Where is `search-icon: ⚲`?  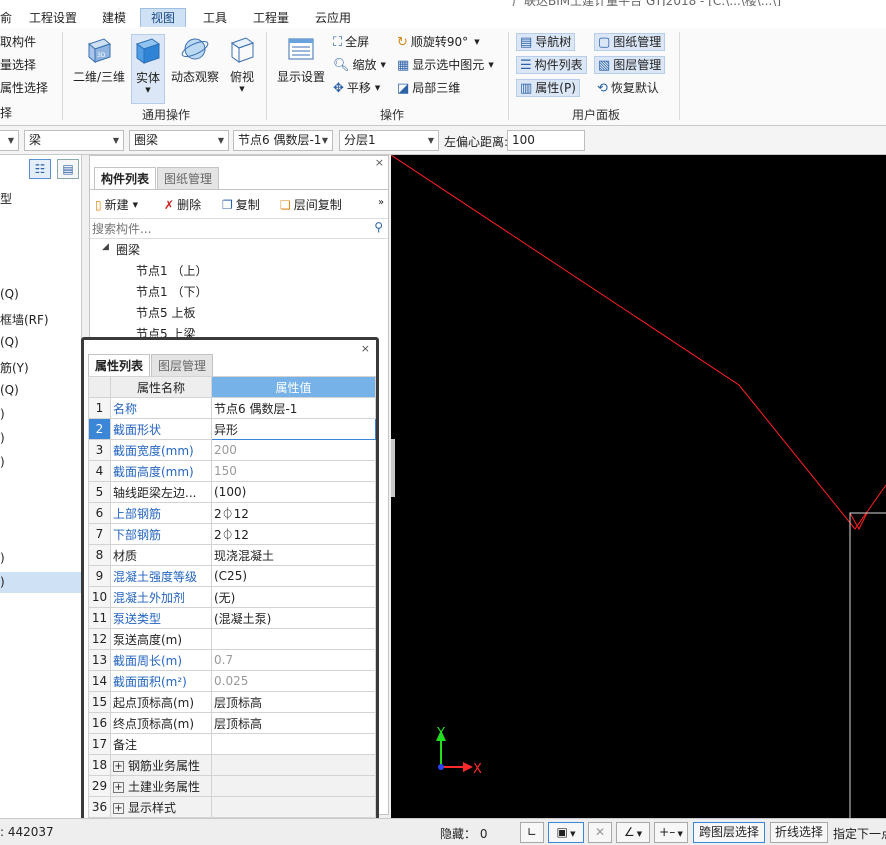
search-icon: ⚲ is located at coordinates (378, 227).